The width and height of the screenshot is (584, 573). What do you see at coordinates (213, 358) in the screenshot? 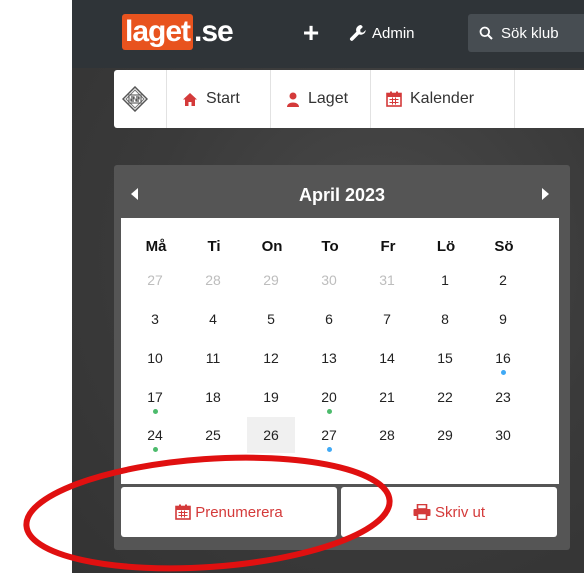
I see `calendar-day: 11` at bounding box center [213, 358].